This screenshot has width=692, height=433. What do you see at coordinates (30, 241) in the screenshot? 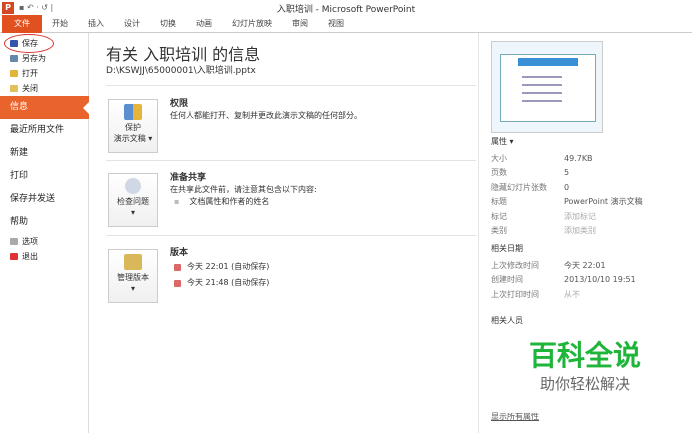
I see `label: 选项` at bounding box center [30, 241].